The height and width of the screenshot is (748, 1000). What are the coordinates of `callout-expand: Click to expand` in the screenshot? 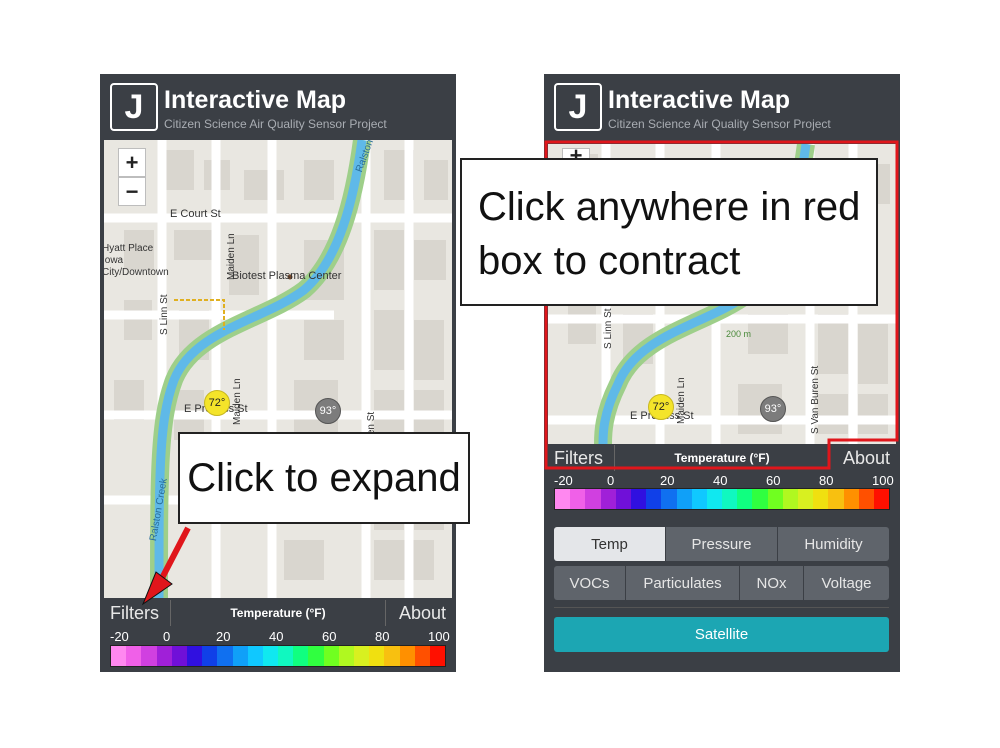 It's located at (324, 478).